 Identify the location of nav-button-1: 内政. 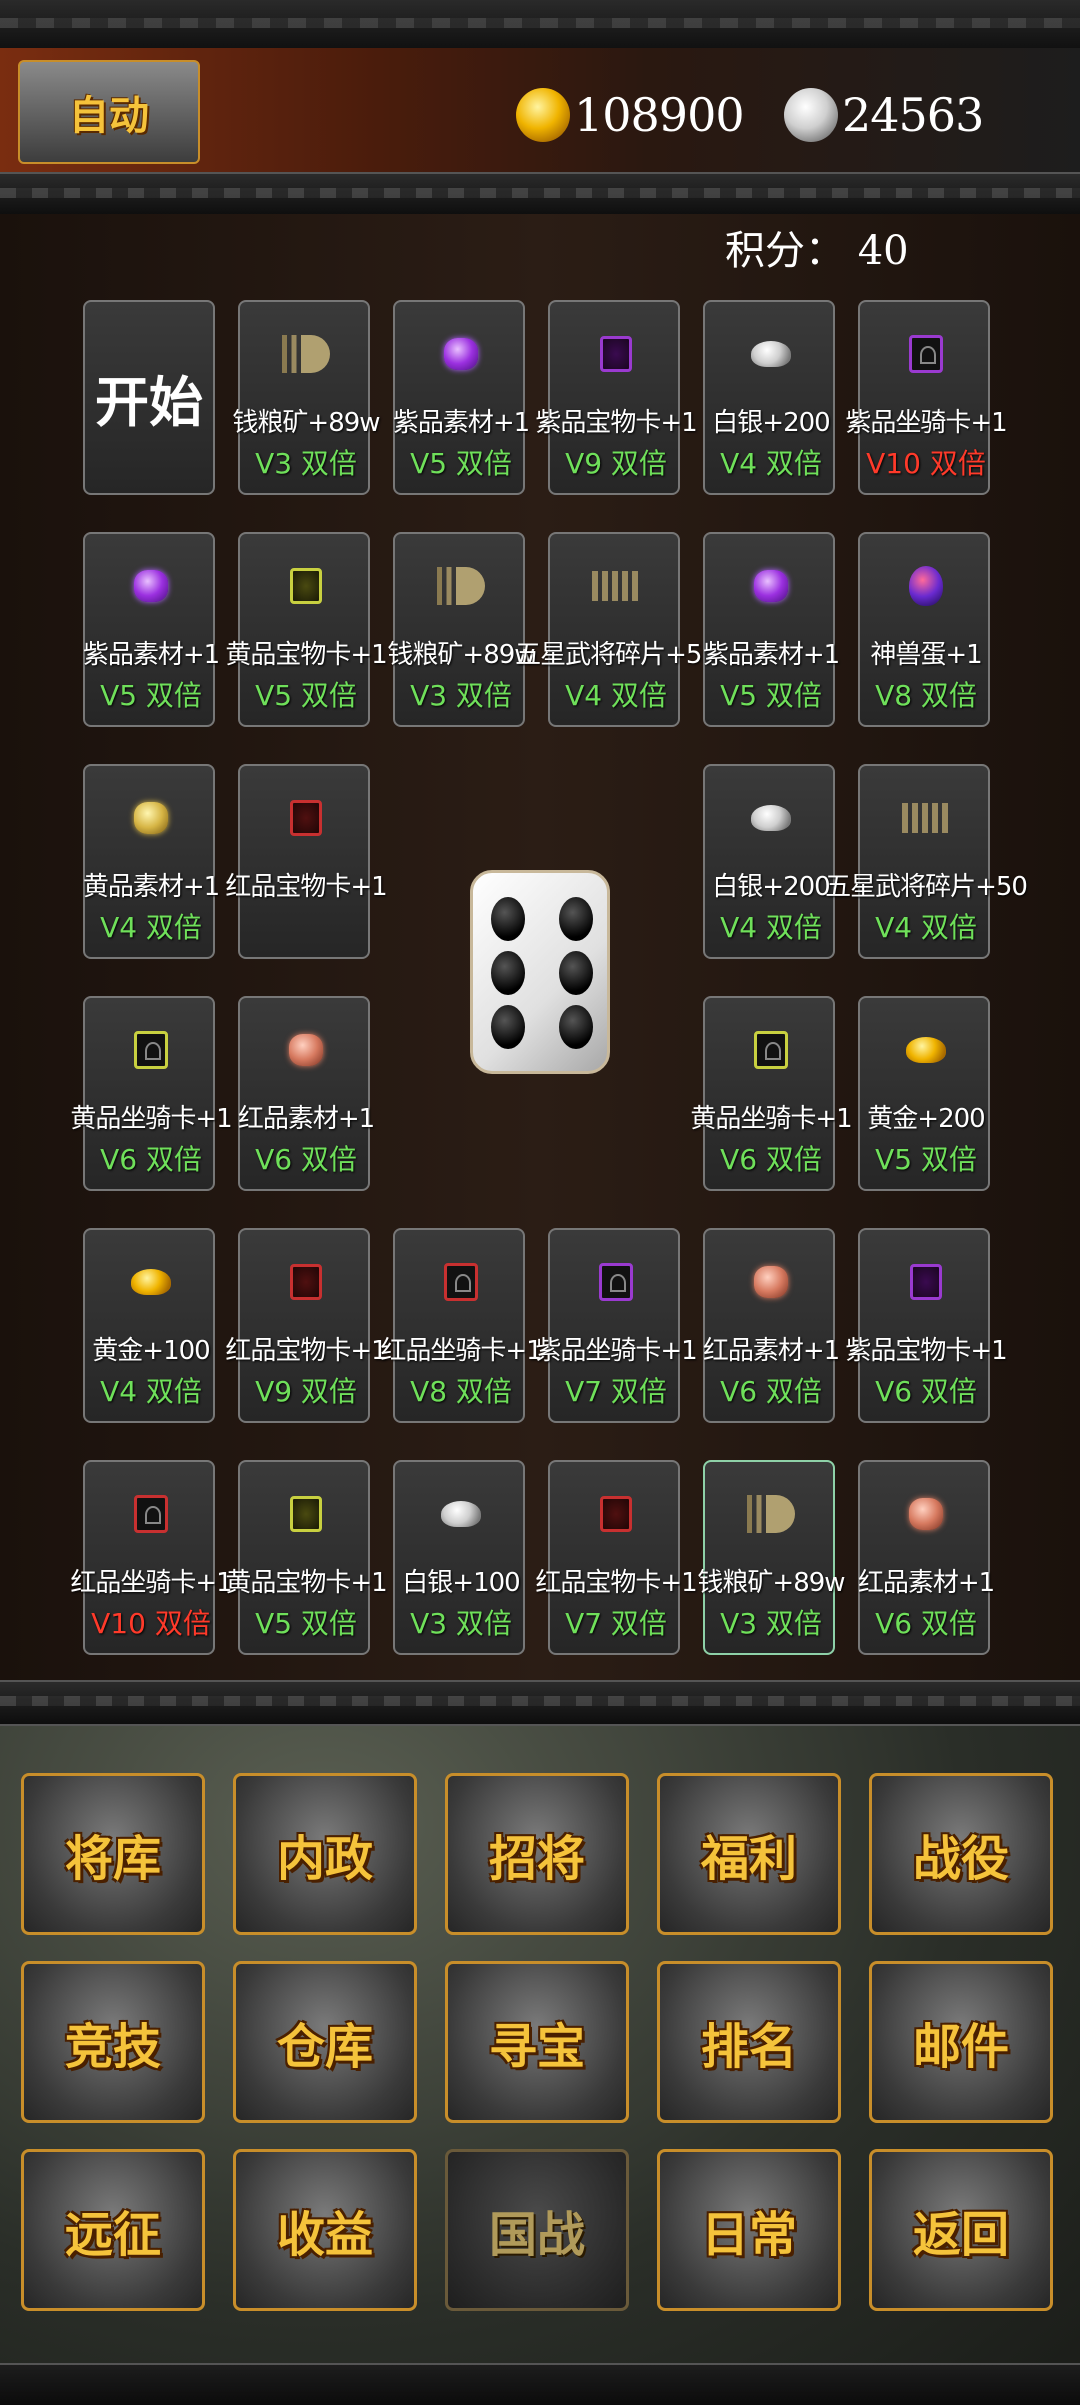
(325, 1854).